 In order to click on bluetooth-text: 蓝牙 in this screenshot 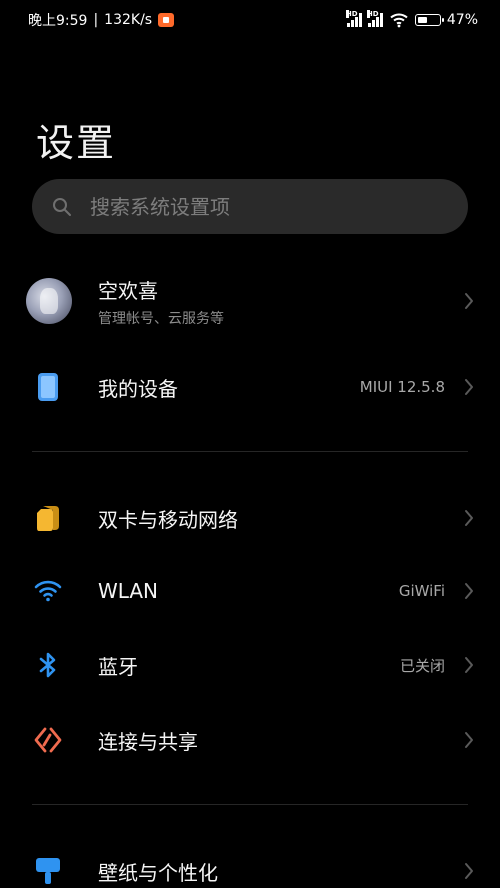, I will do `click(118, 665)`.